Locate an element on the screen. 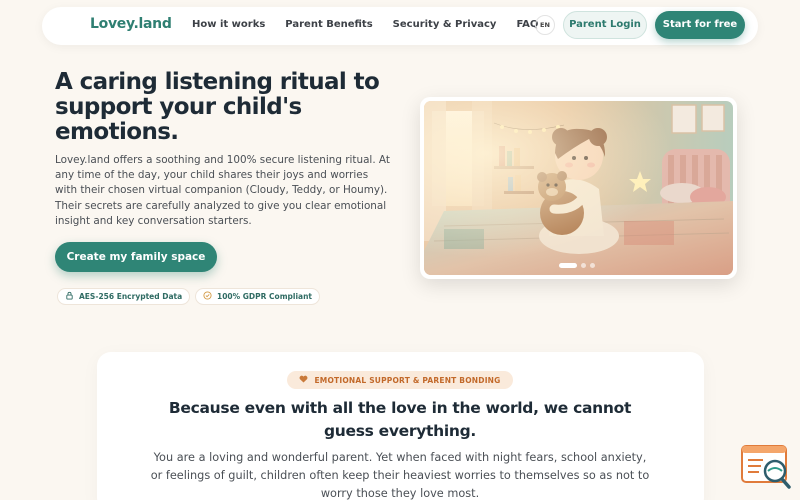  carousel-dots is located at coordinates (577, 265).